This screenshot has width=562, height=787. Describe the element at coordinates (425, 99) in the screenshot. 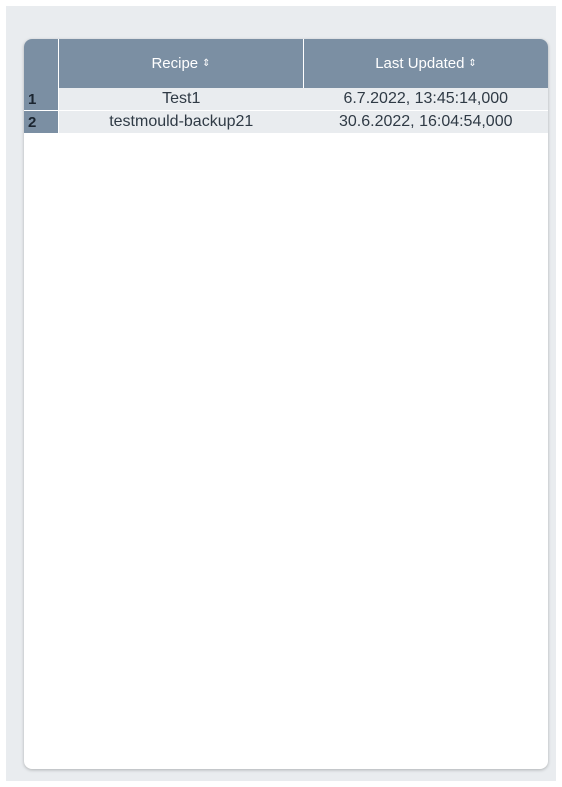

I see `last-updated-cell: 6.7.2022, 13:45:14,000` at that location.